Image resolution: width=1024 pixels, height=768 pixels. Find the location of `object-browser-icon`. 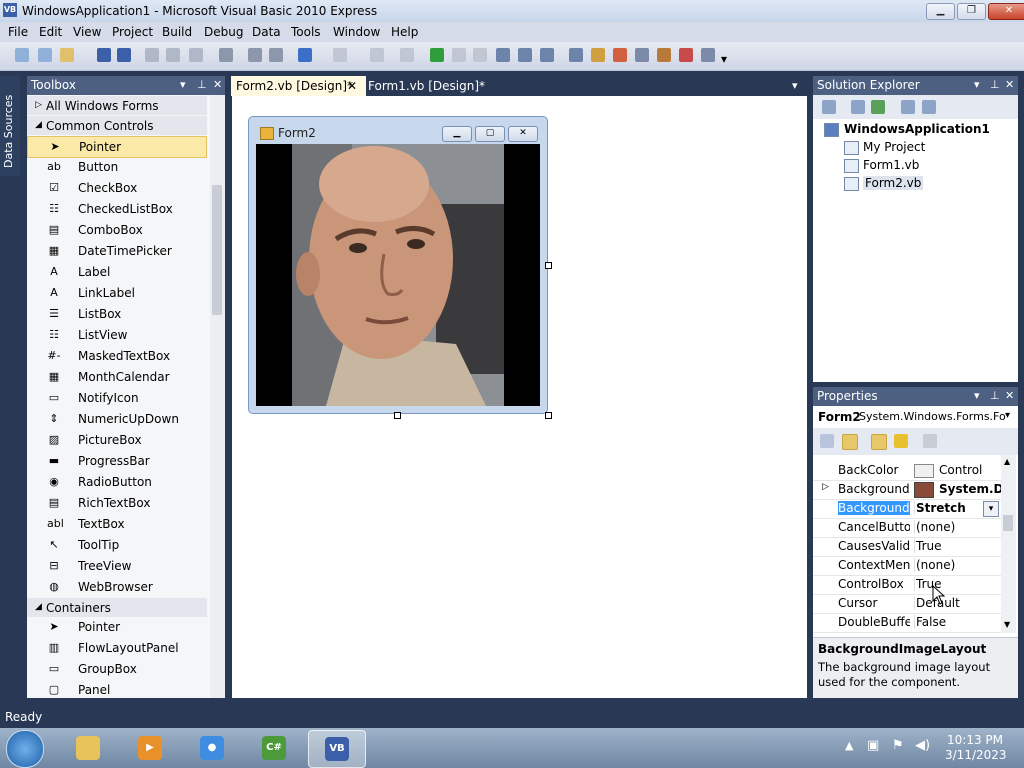

object-browser-icon is located at coordinates (642, 55).